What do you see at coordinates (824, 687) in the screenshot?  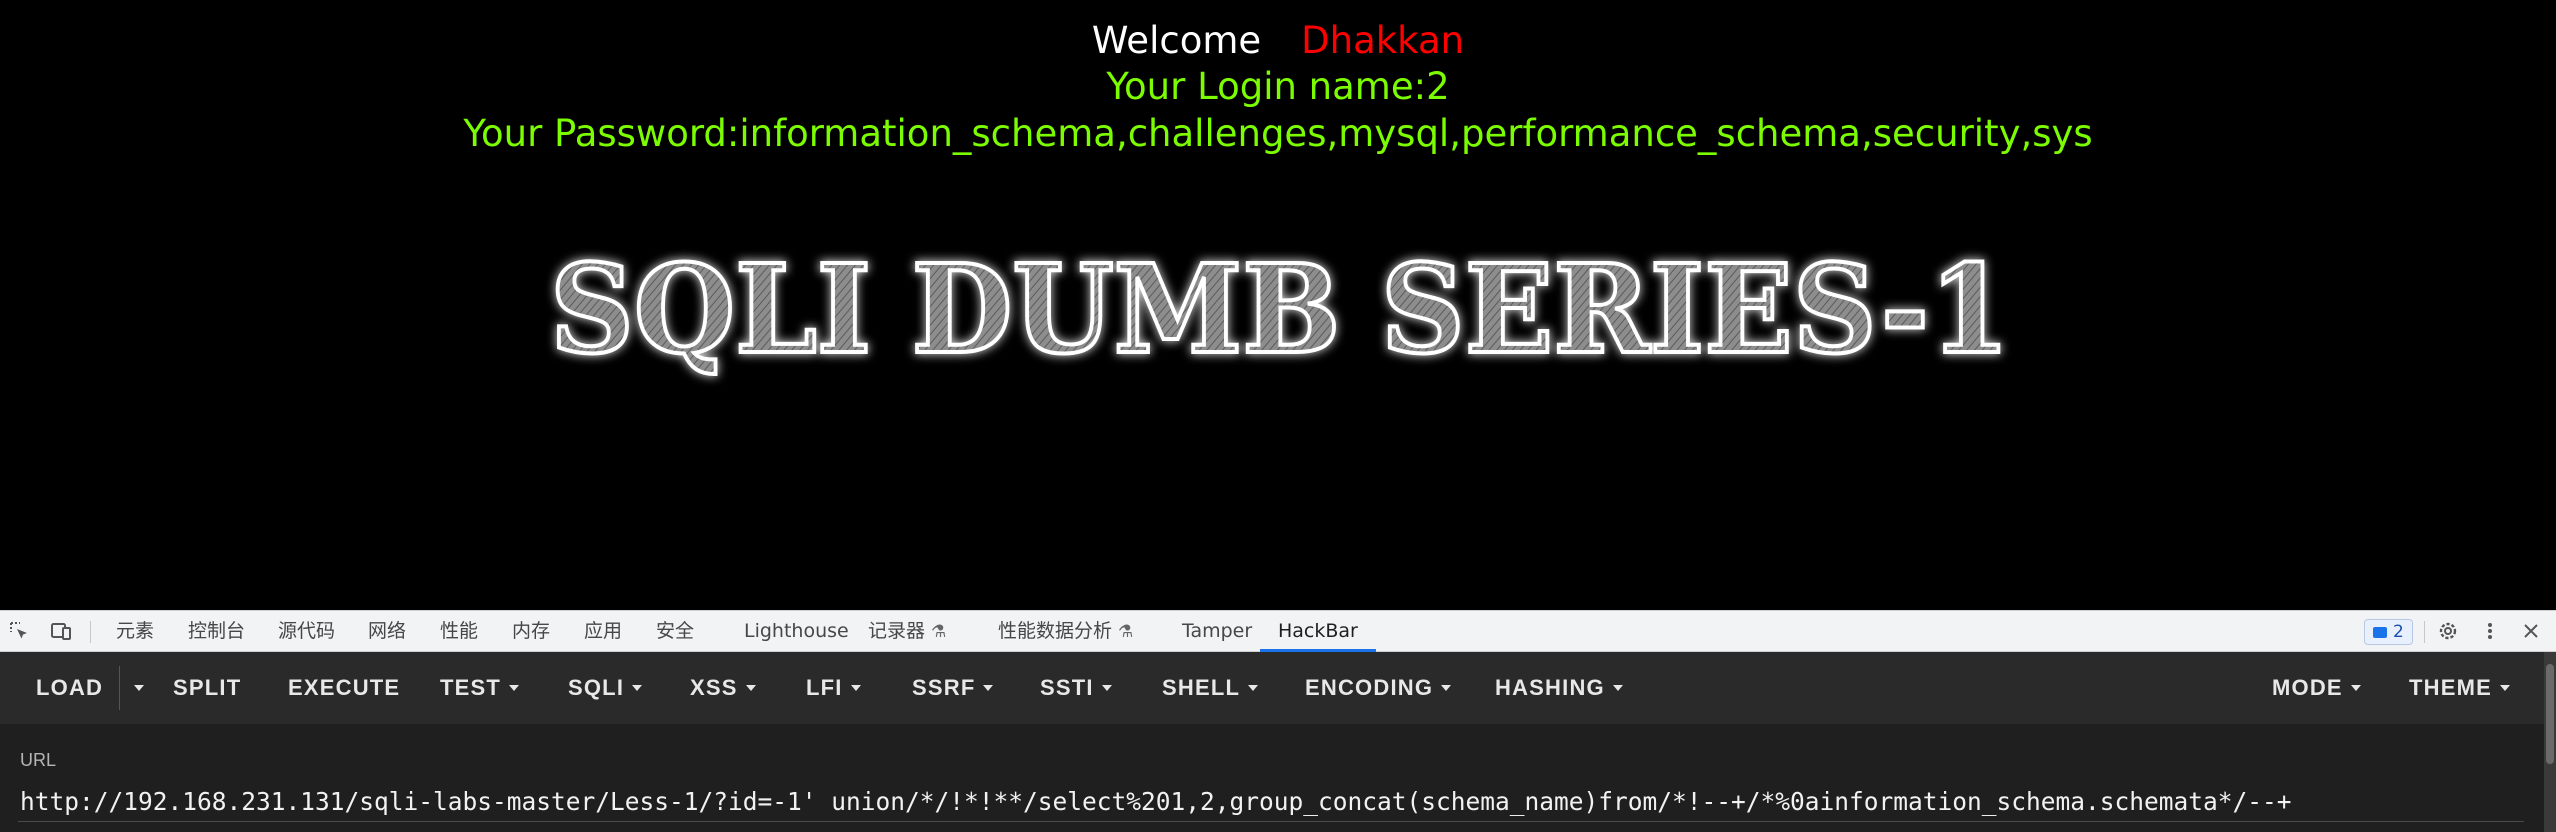 I see `lfi-menu-label: LFI` at bounding box center [824, 687].